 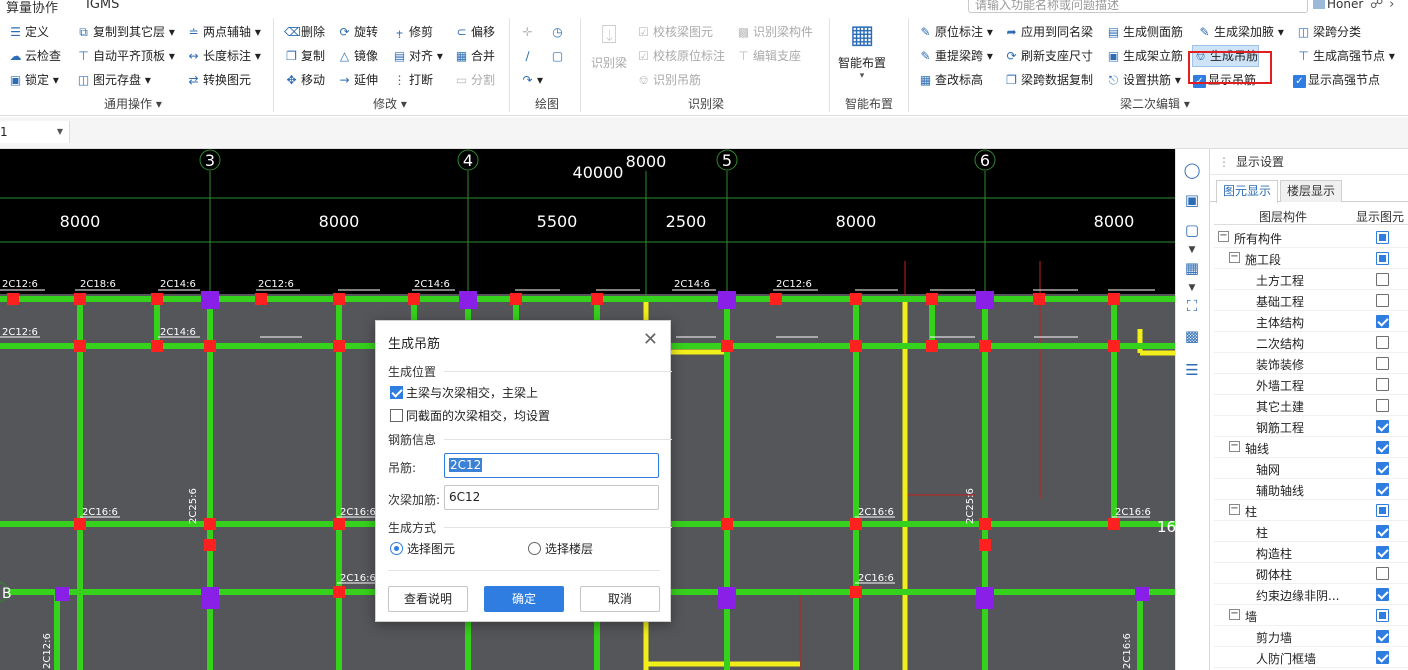 What do you see at coordinates (1311, 468) in the screenshot?
I see `layer-tree-row: 轴网` at bounding box center [1311, 468].